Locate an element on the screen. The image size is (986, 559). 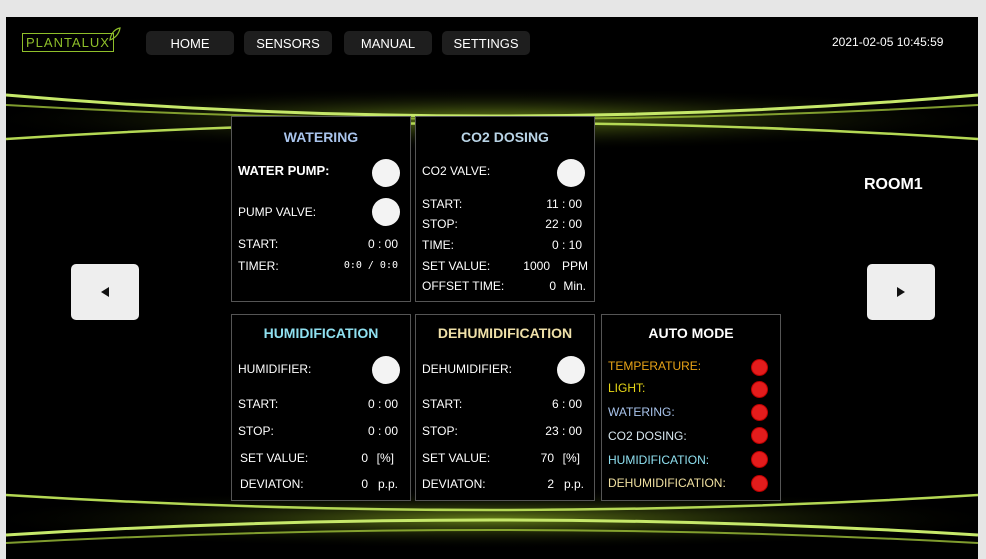
humidifier-toggle is located at coordinates (386, 370).